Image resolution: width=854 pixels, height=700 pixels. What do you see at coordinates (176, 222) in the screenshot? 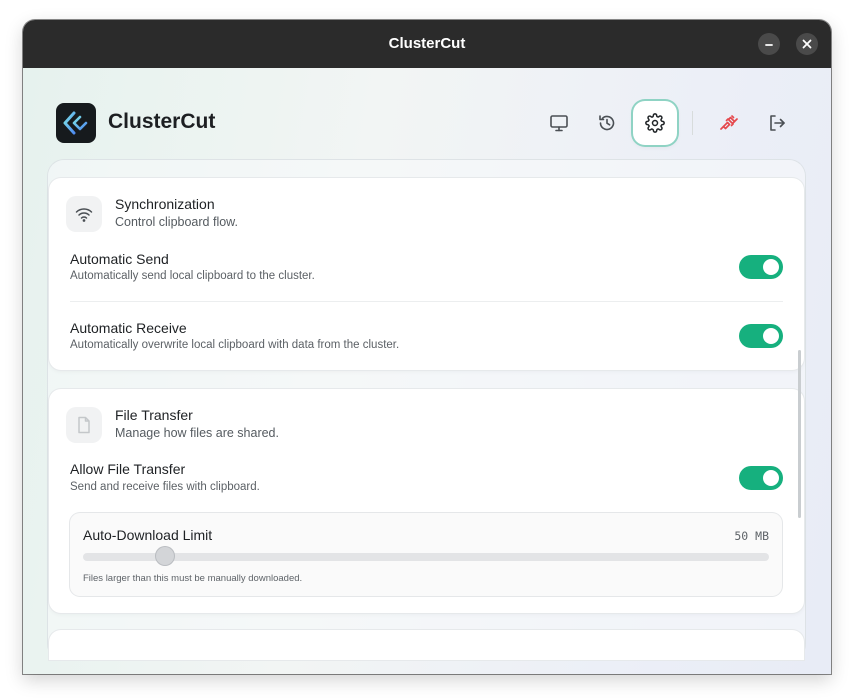
I see `sync-subtitle: Control clipboard flow.` at bounding box center [176, 222].